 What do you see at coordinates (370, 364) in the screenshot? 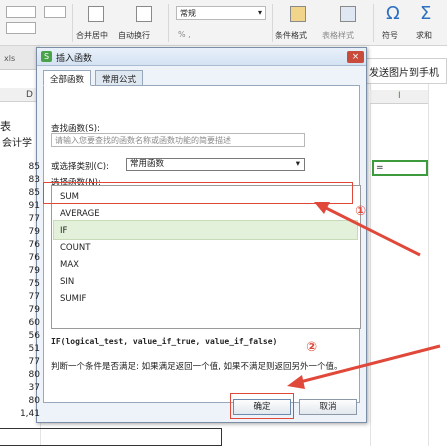
I see `arrow-2-shaft` at bounding box center [370, 364].